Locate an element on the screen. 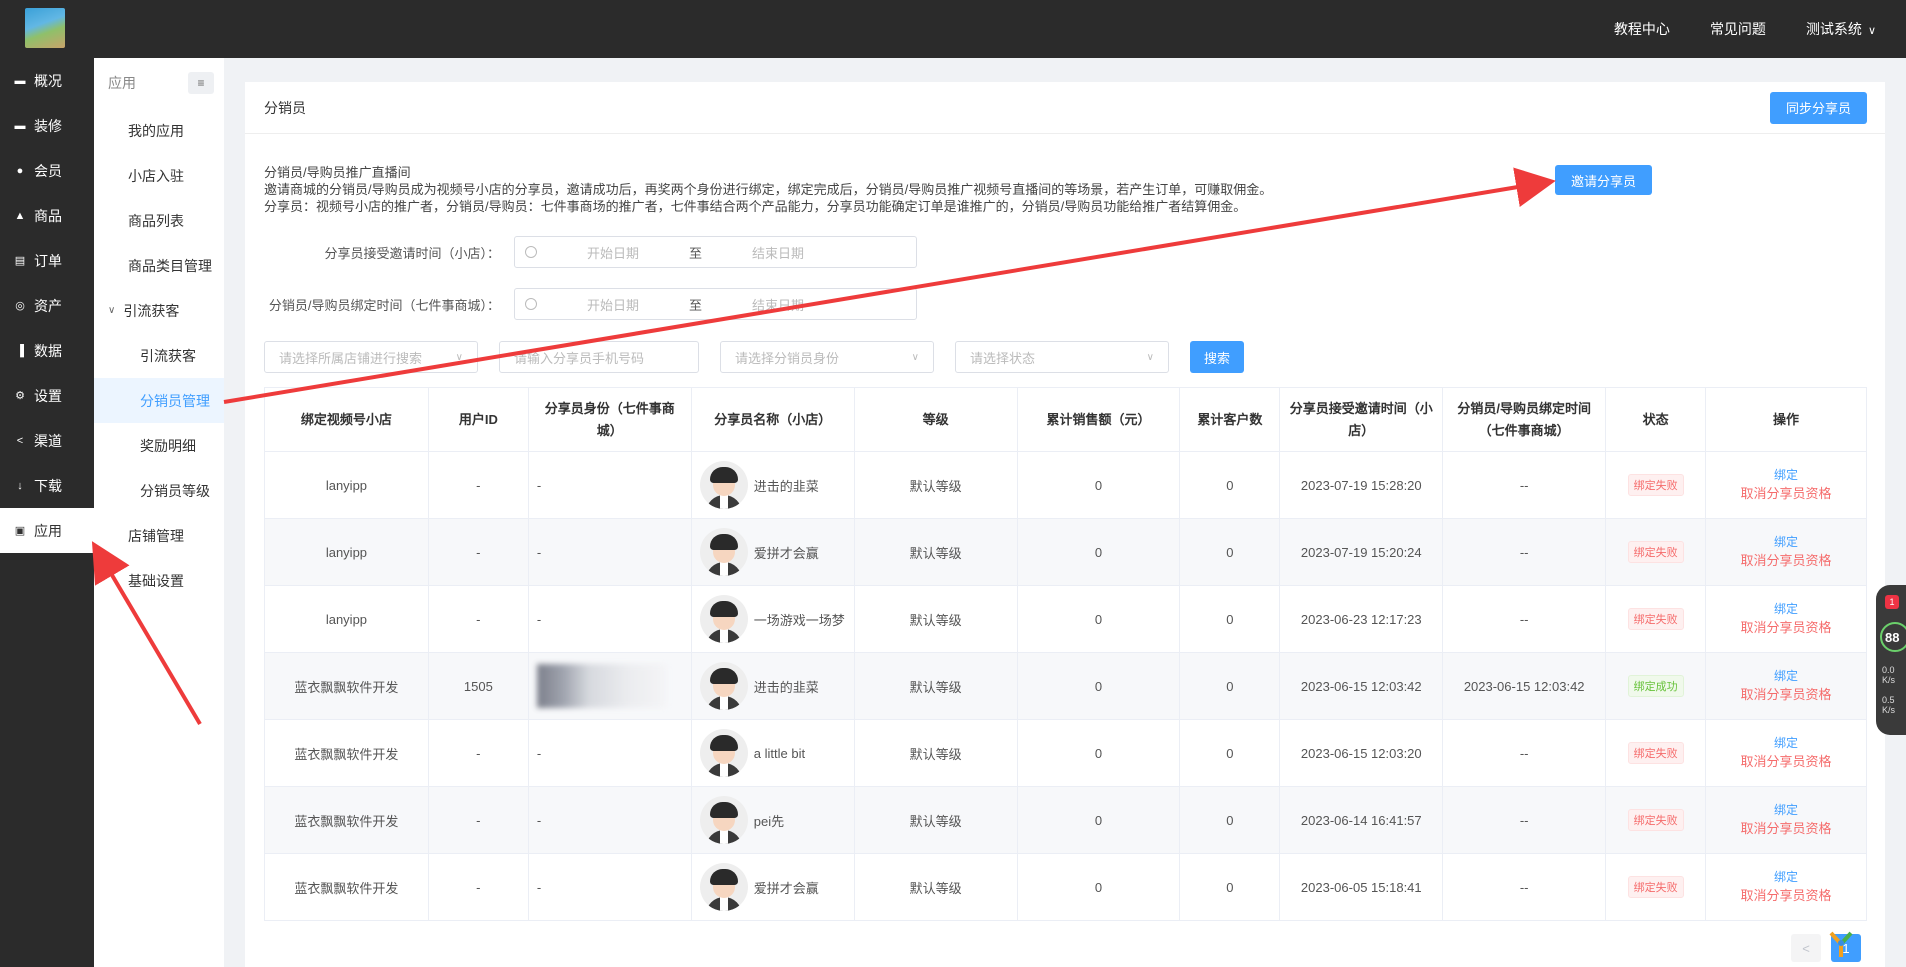 The height and width of the screenshot is (967, 1906). top-bar: 教程中心 常见问题 测试系统 ∨ is located at coordinates (953, 29).